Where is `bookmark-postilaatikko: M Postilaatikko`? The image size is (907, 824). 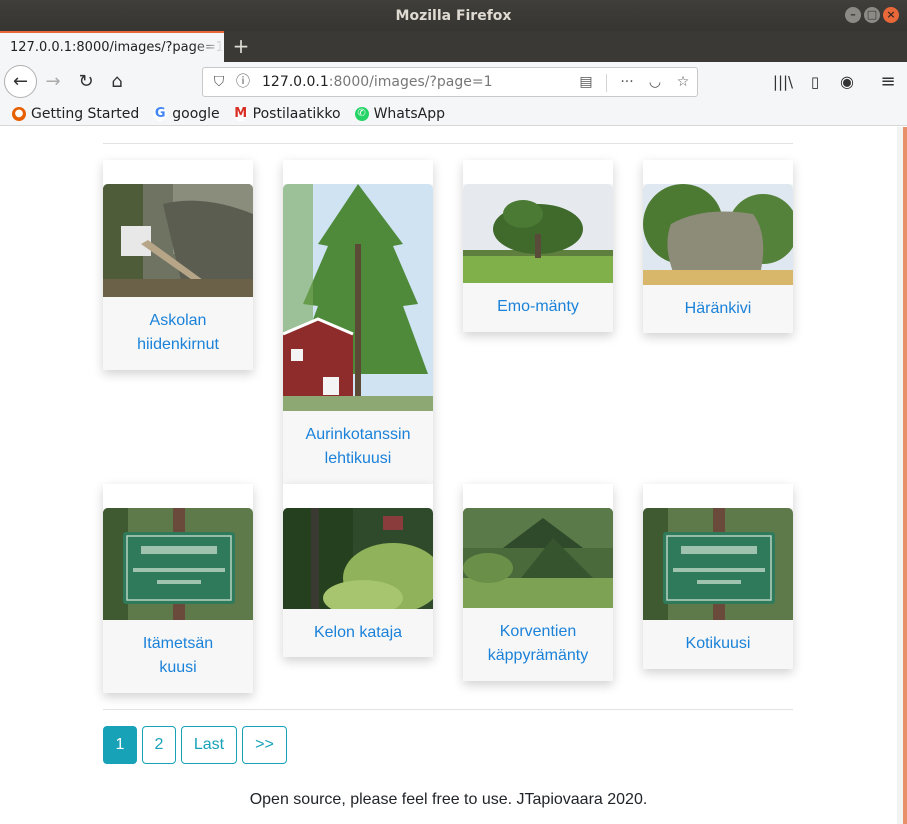 bookmark-postilaatikko: M Postilaatikko is located at coordinates (287, 113).